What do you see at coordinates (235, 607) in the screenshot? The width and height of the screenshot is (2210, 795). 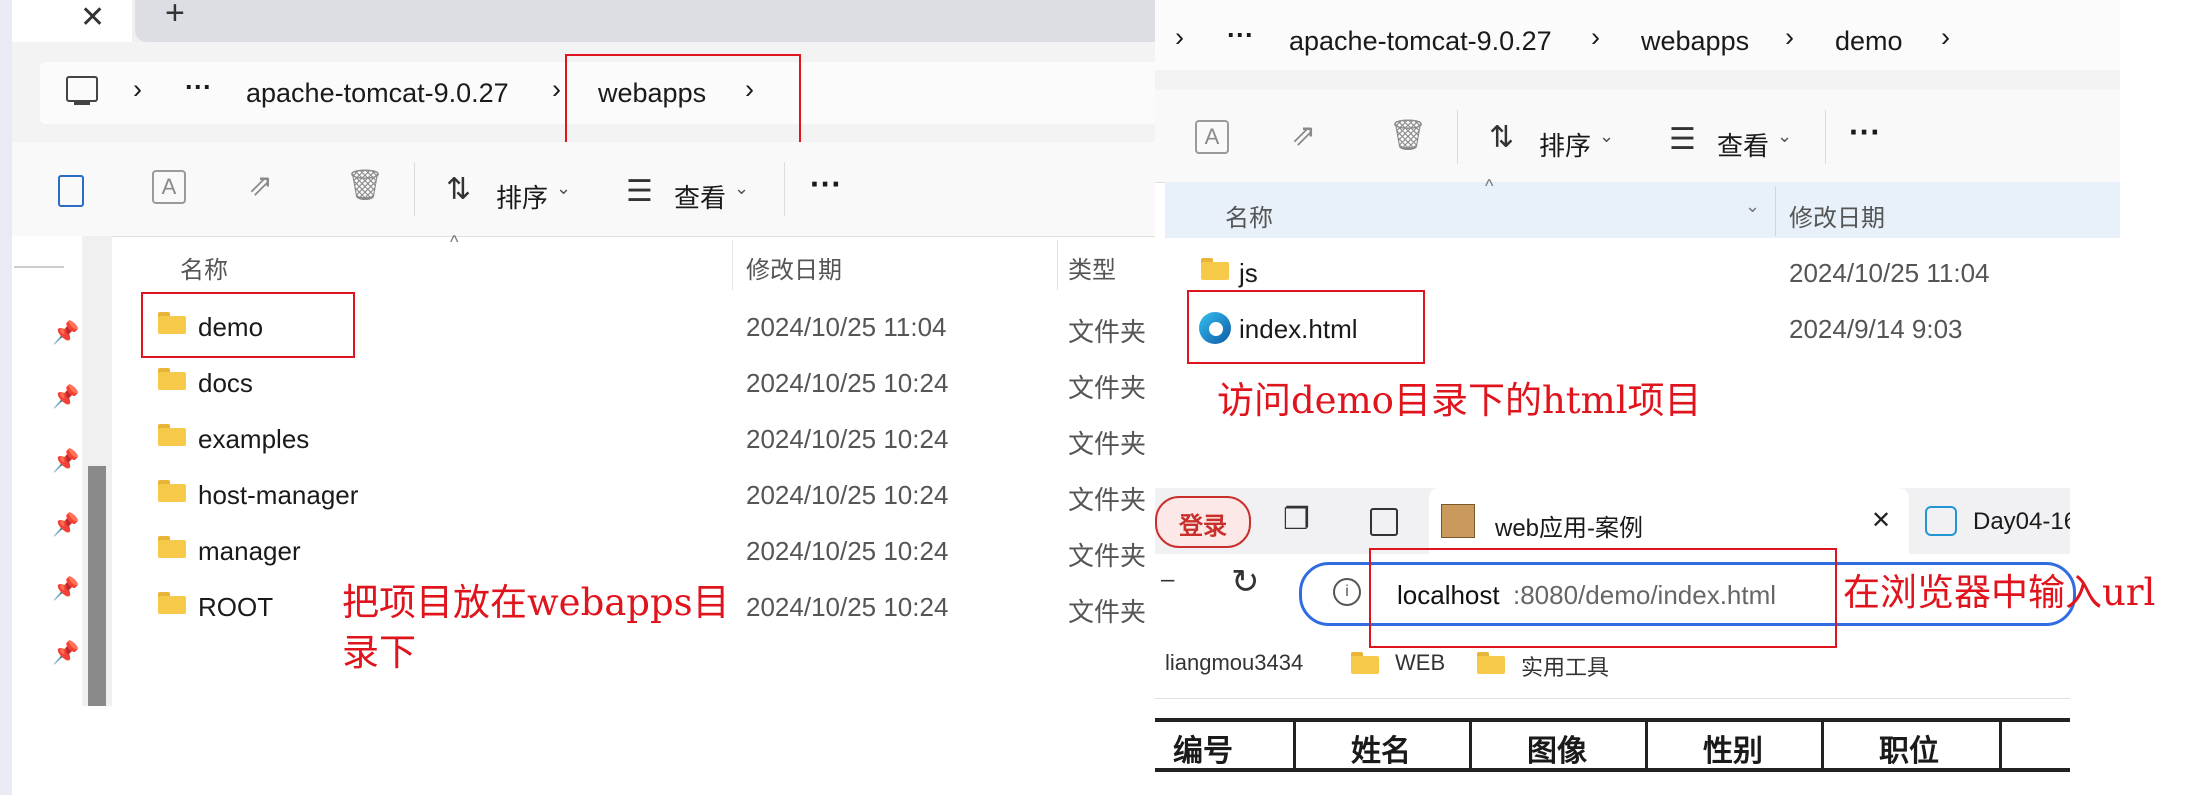 I see `file-name: ROOT` at bounding box center [235, 607].